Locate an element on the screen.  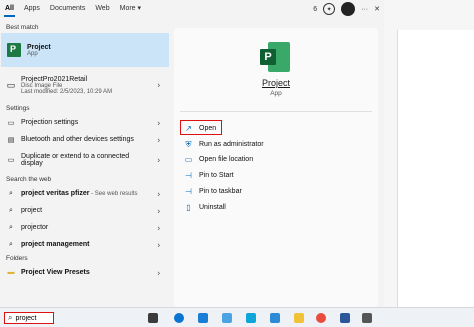
shield-icon: ⛨ is located at coordinates (188, 144).